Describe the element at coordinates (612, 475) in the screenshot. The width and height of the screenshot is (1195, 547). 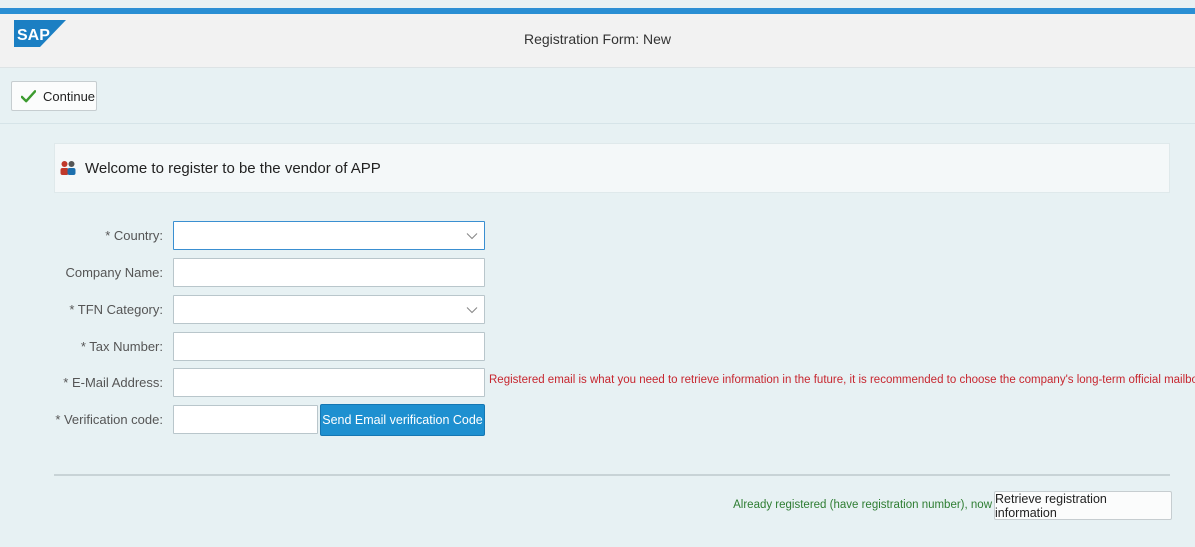
I see `divider` at that location.